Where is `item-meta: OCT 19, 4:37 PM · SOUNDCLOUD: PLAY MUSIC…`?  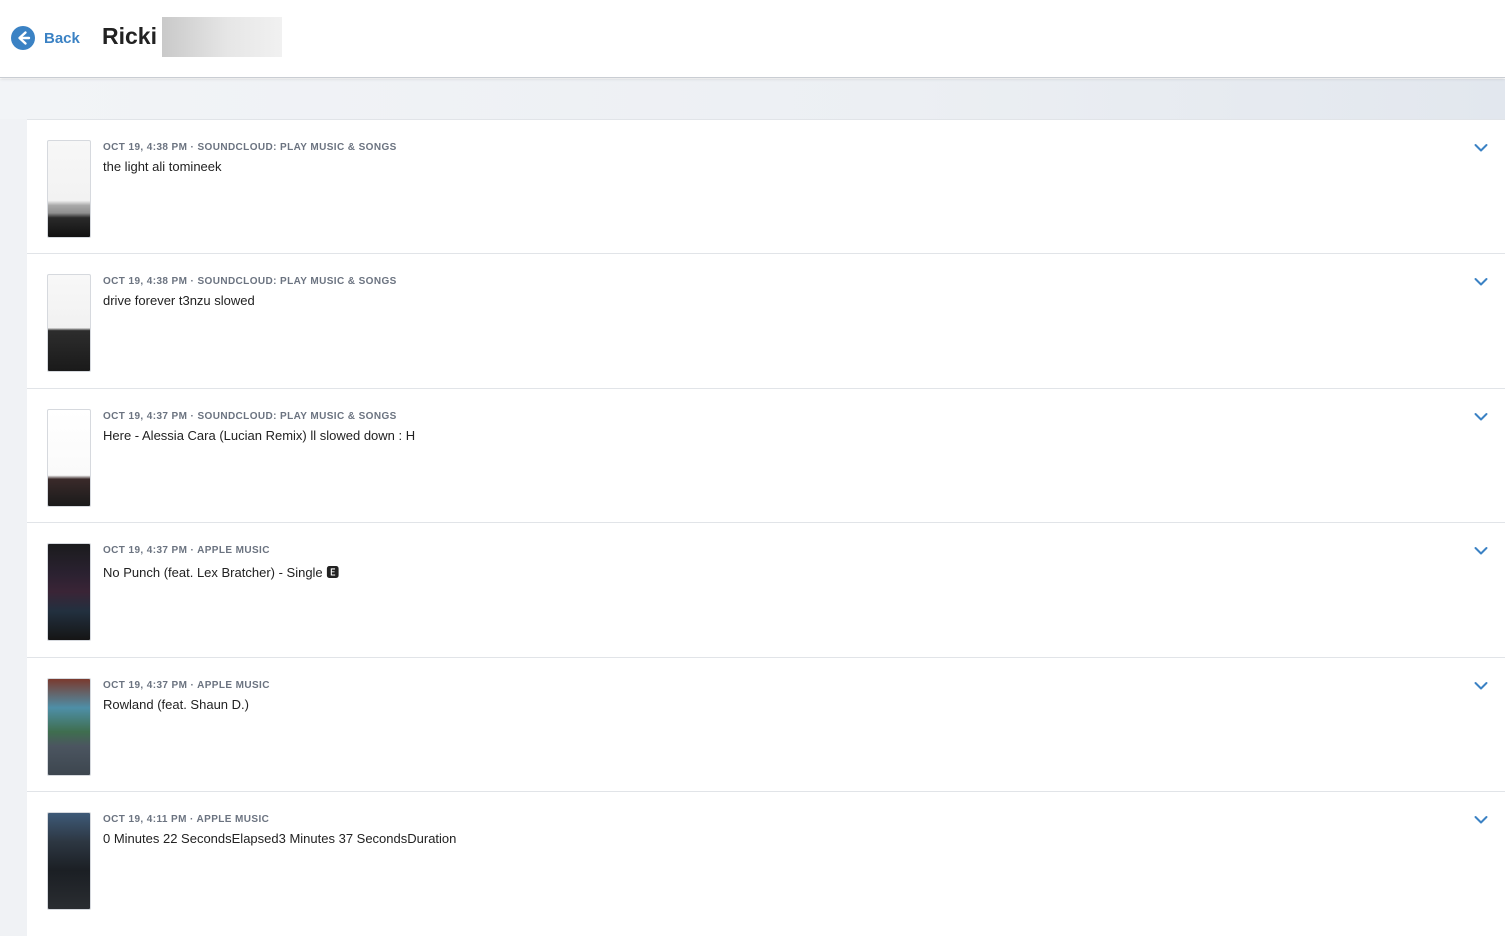 item-meta: OCT 19, 4:37 PM · SOUNDCLOUD: PLAY MUSIC… is located at coordinates (250, 416).